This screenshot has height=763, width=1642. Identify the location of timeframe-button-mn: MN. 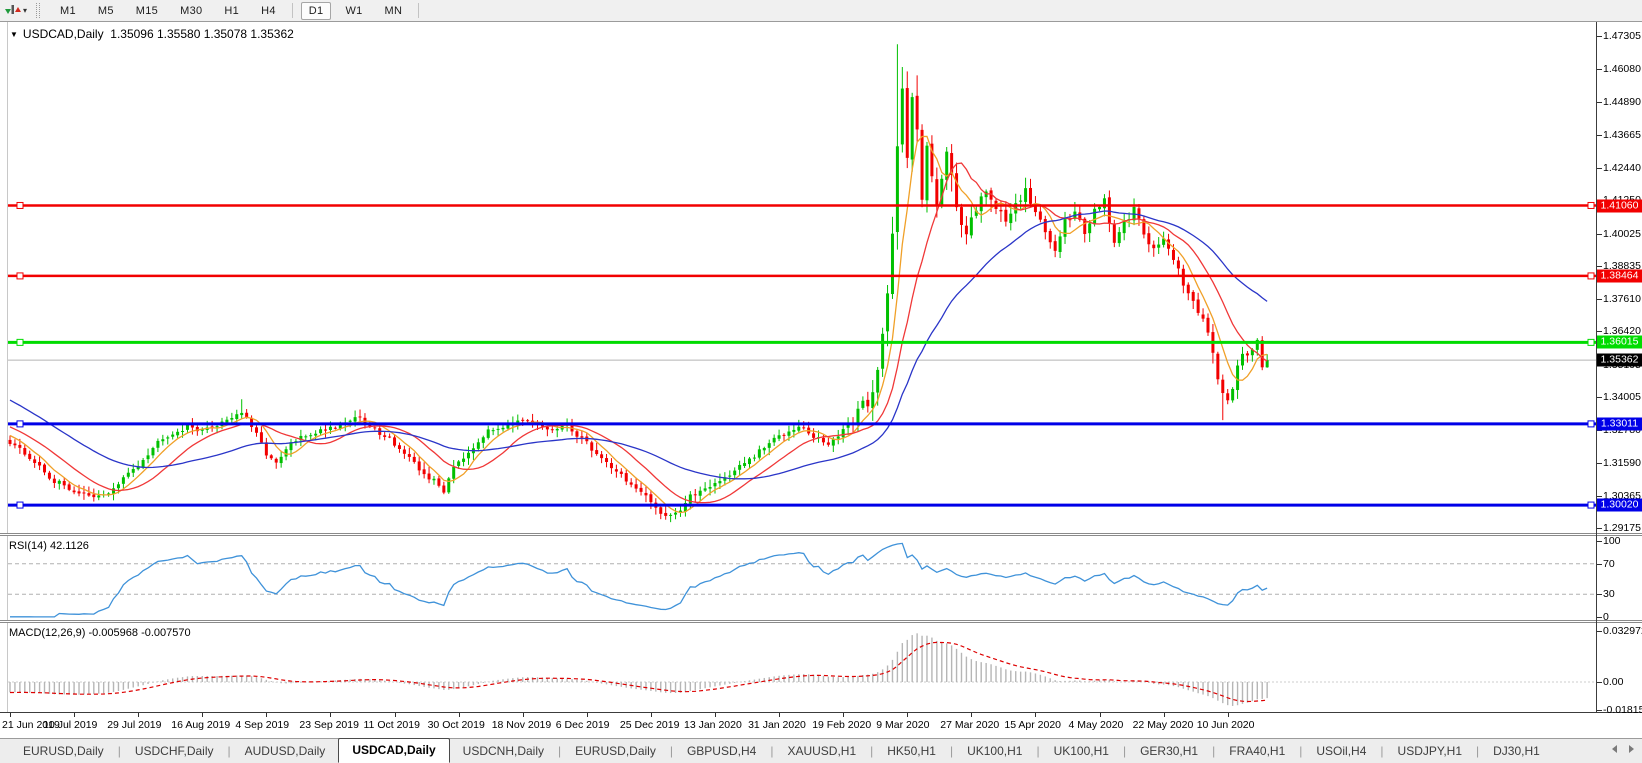
(394, 11).